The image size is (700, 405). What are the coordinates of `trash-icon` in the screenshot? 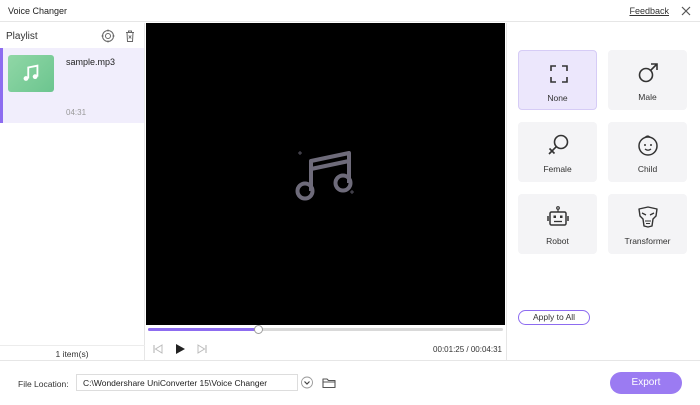 It's located at (130, 36).